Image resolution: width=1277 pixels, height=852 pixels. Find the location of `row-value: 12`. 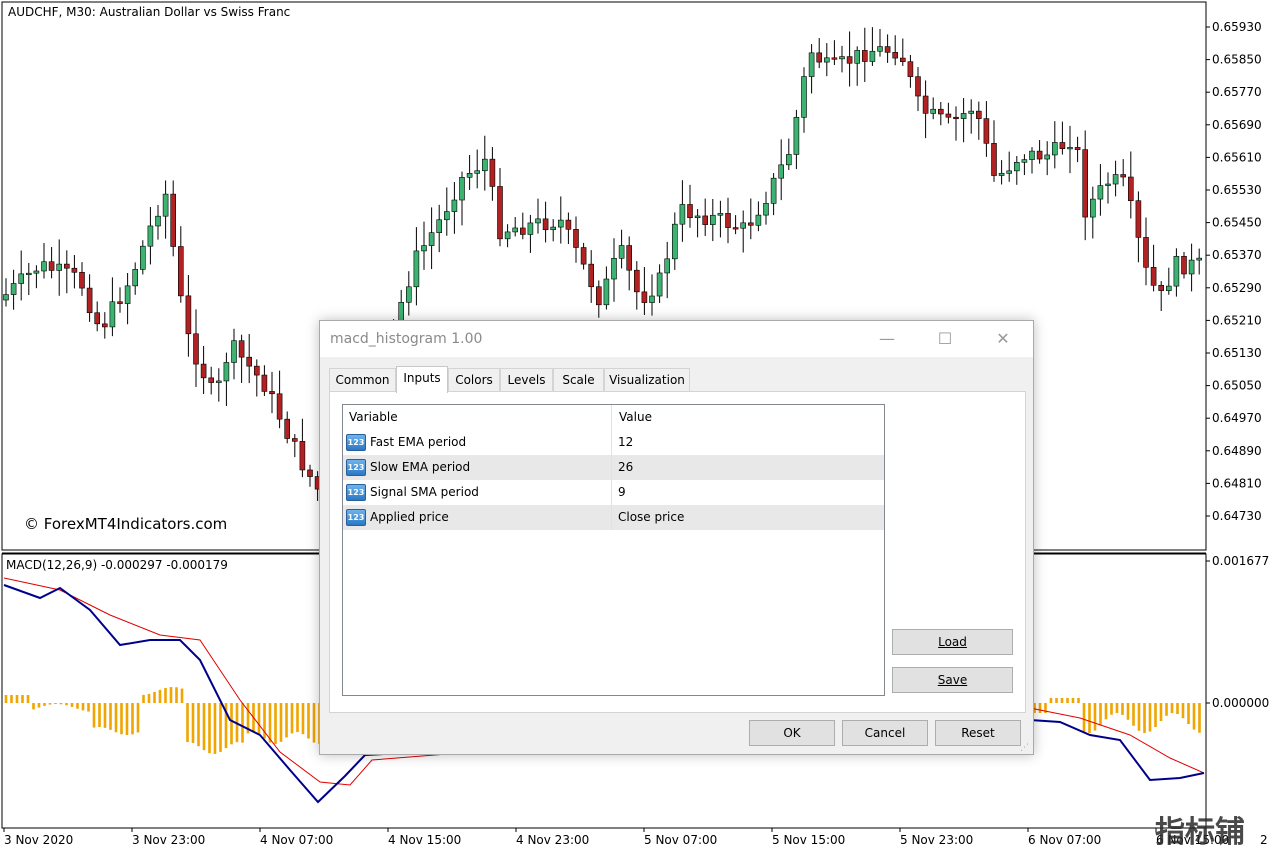

row-value: 12 is located at coordinates (625, 442).